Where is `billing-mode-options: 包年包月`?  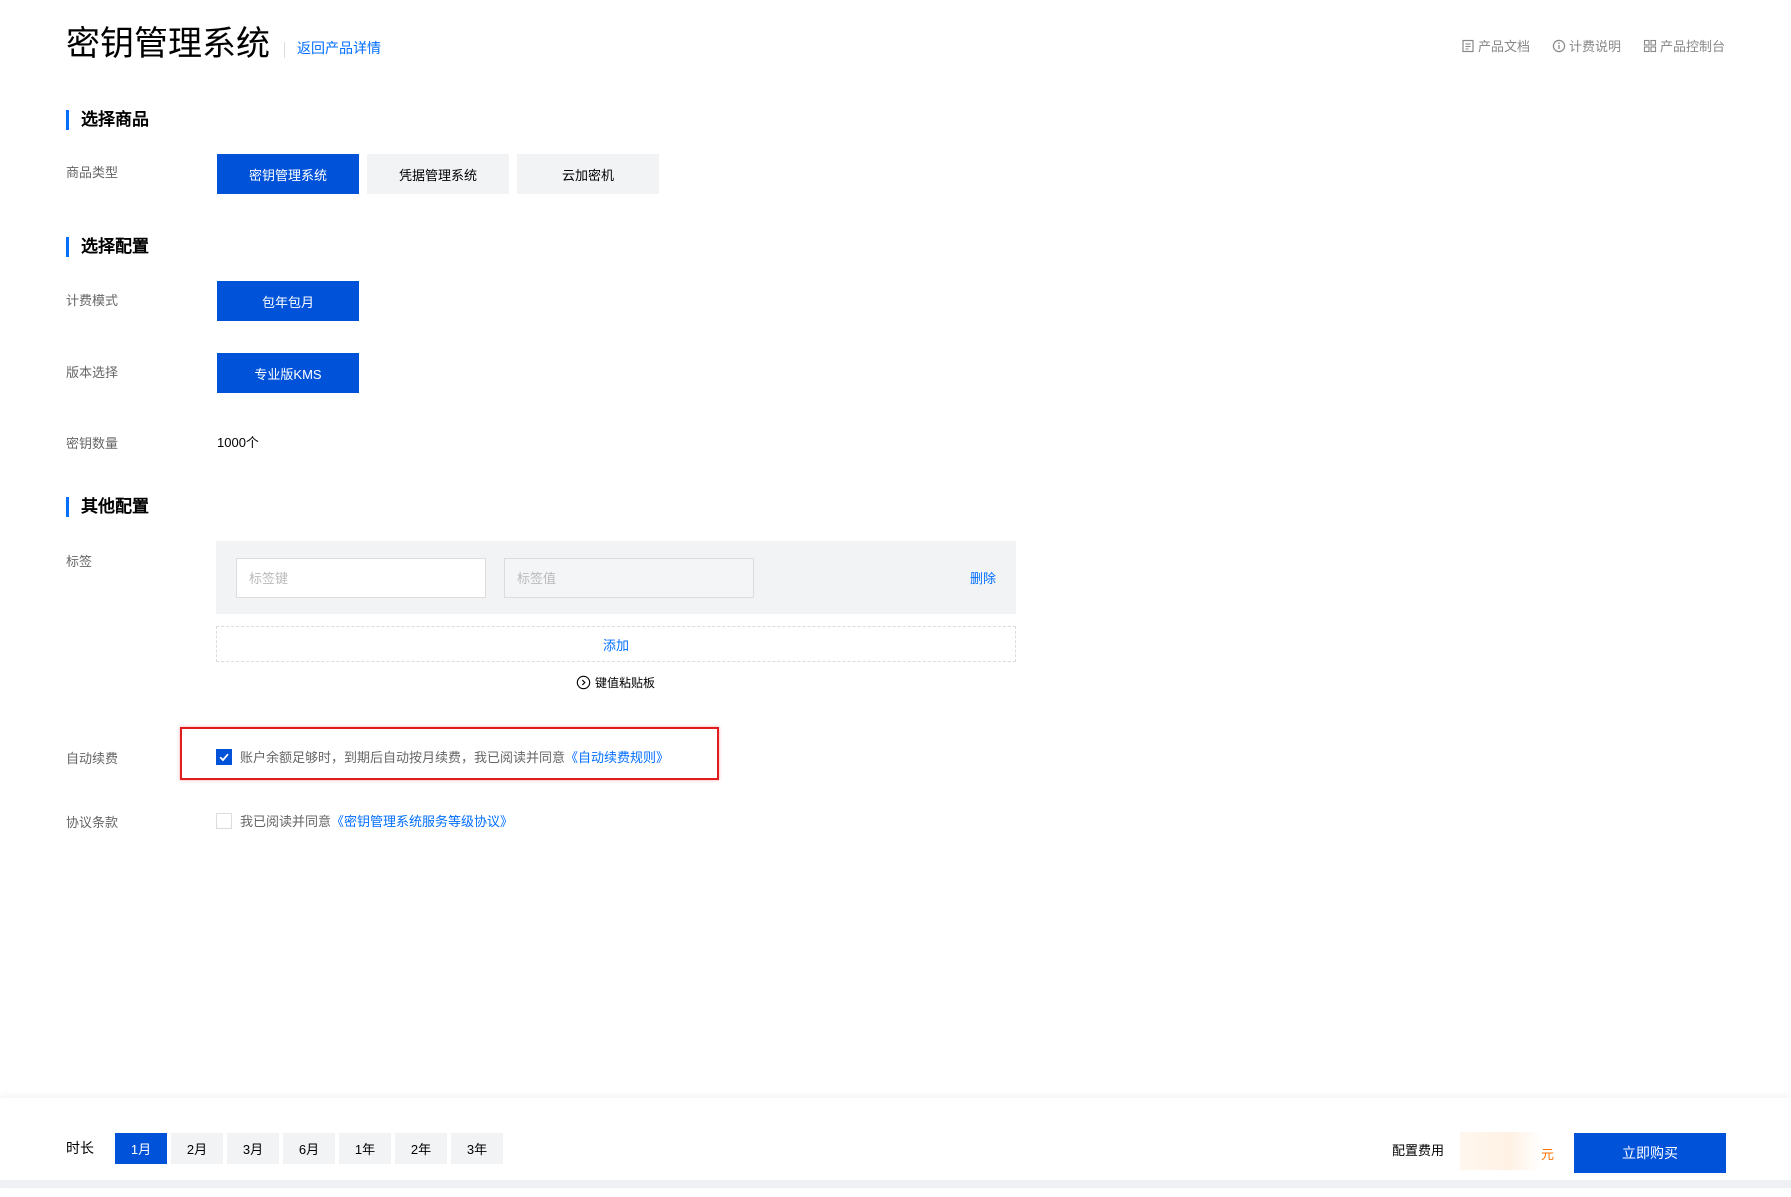
billing-mode-options: 包年包月 is located at coordinates (288, 301).